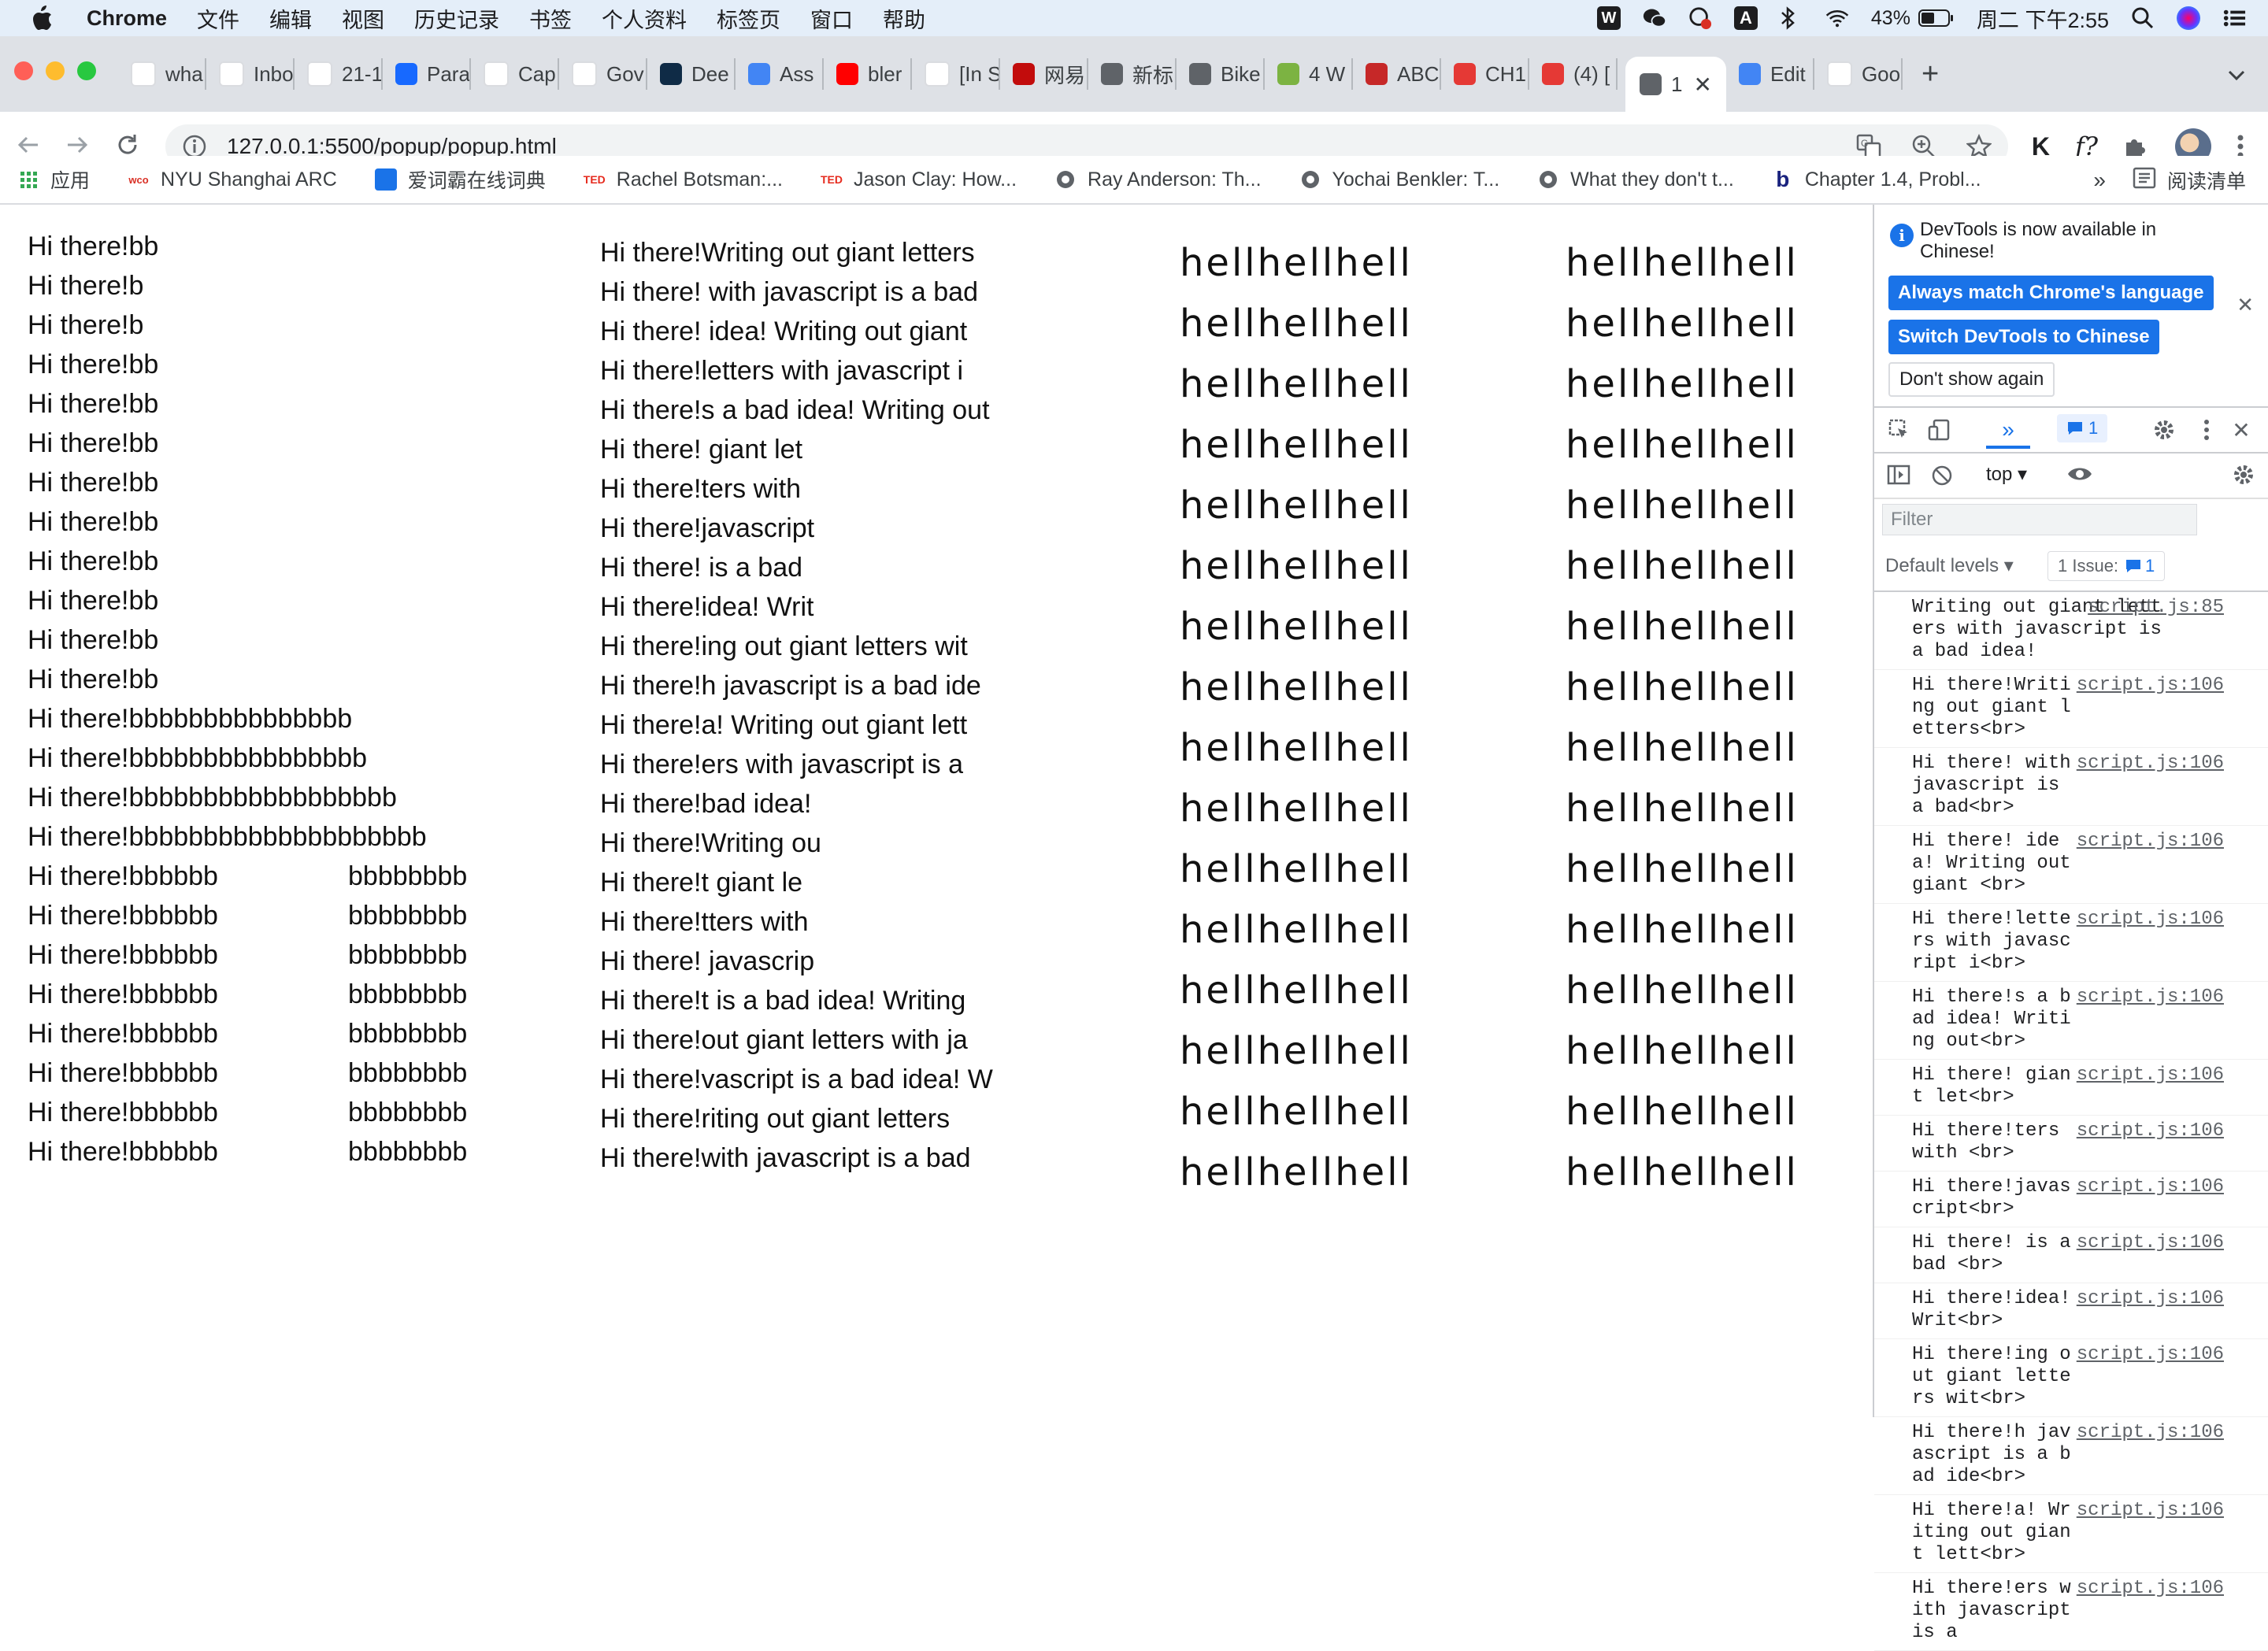 The width and height of the screenshot is (2268, 1651). What do you see at coordinates (1899, 430) in the screenshot?
I see `inspect-element-icon` at bounding box center [1899, 430].